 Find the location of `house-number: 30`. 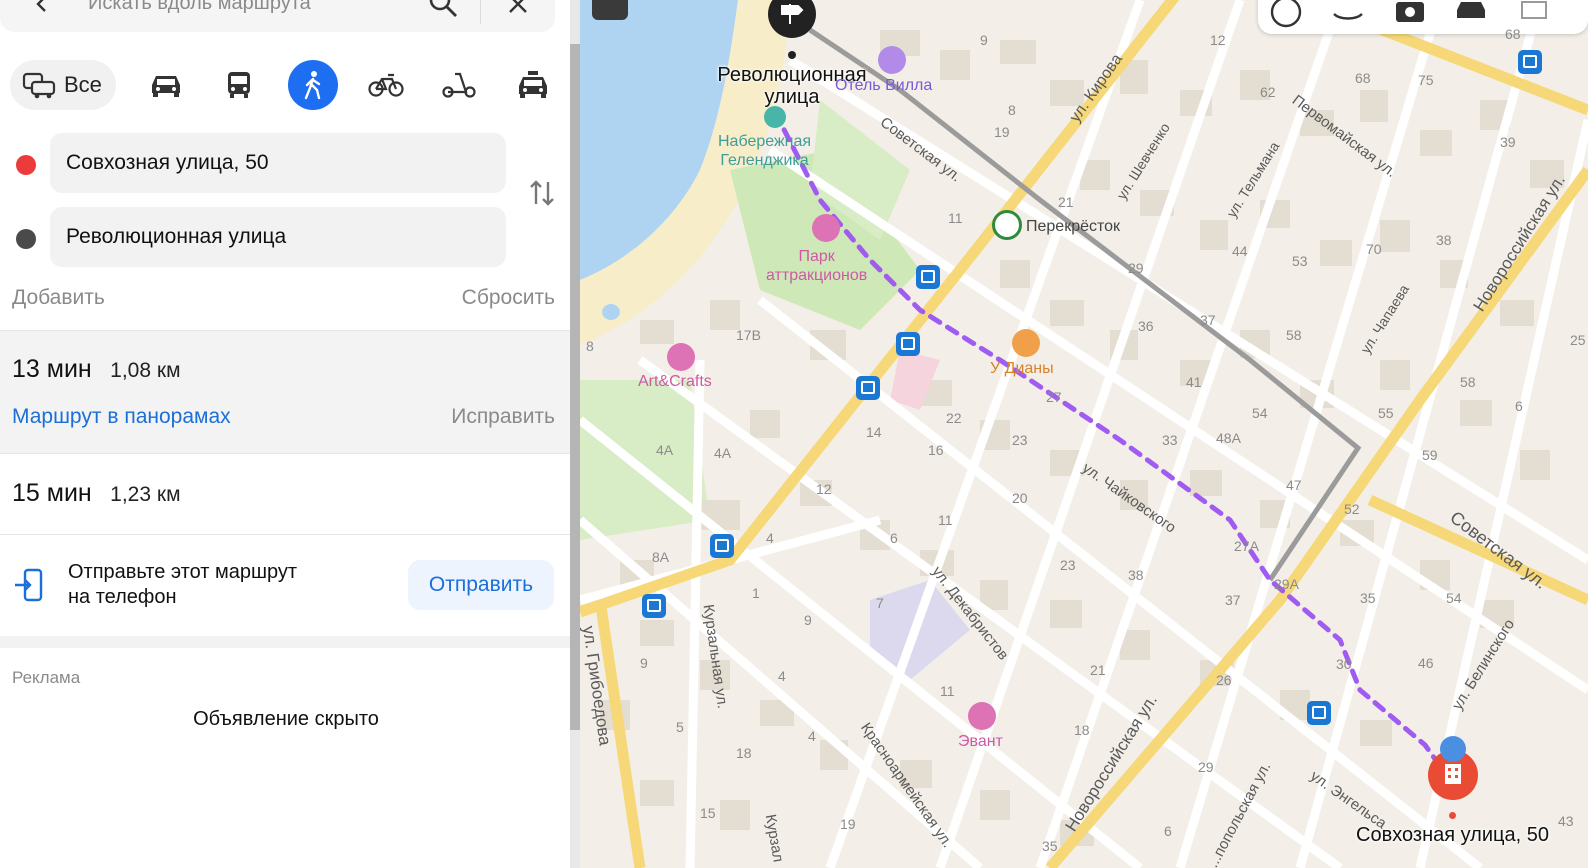

house-number: 30 is located at coordinates (1344, 664).